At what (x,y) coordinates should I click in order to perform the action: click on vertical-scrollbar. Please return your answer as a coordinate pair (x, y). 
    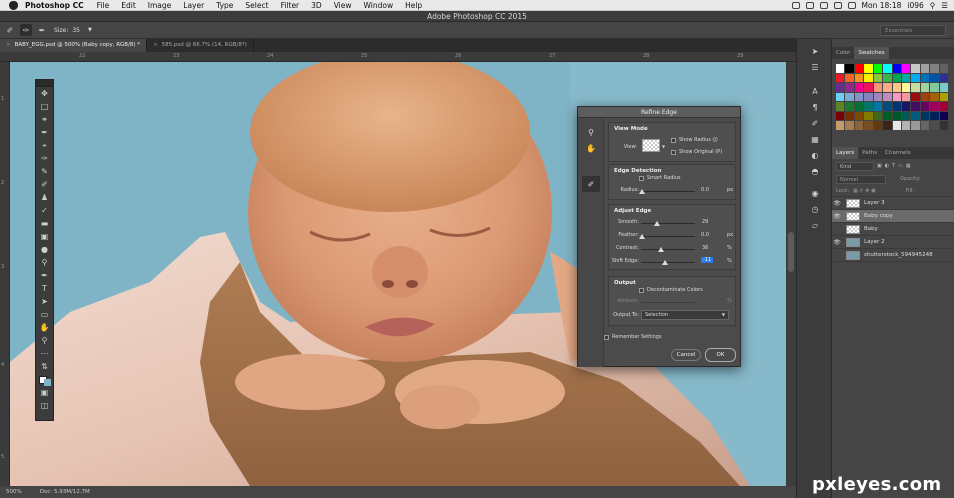
    Looking at the image, I should click on (791, 274).